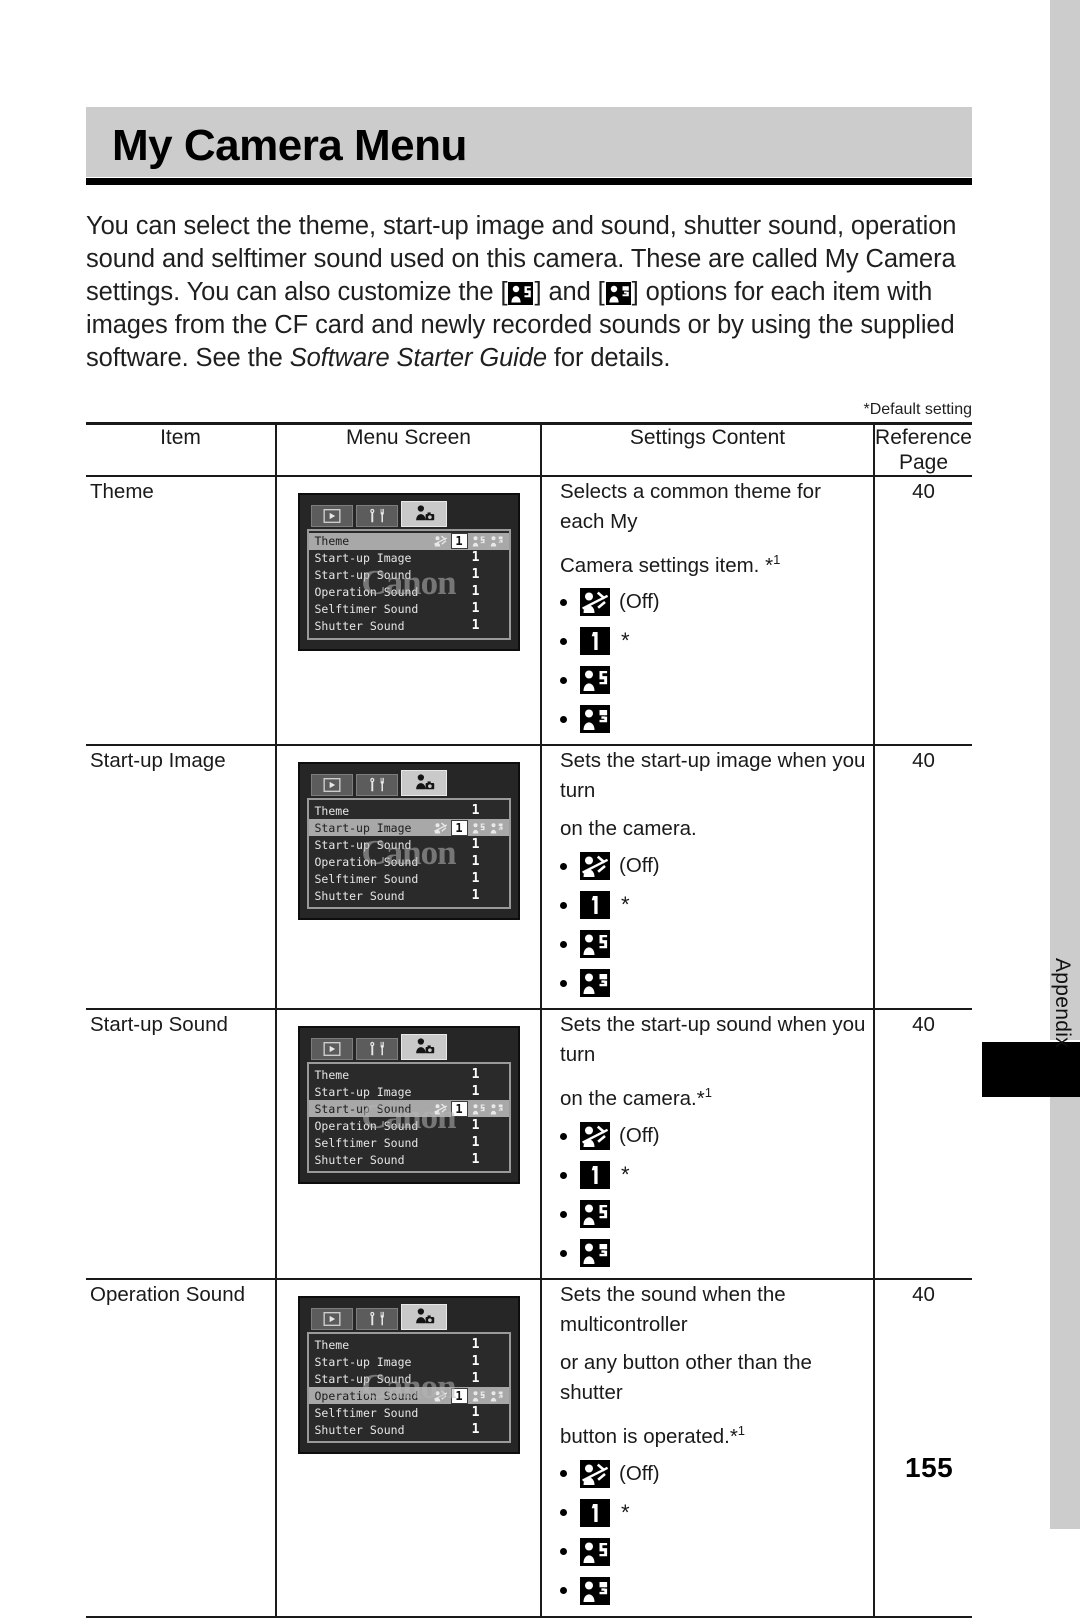 Image resolution: width=1080 pixels, height=1618 pixels. Describe the element at coordinates (1065, 764) in the screenshot. I see `page-edge-strip` at that location.